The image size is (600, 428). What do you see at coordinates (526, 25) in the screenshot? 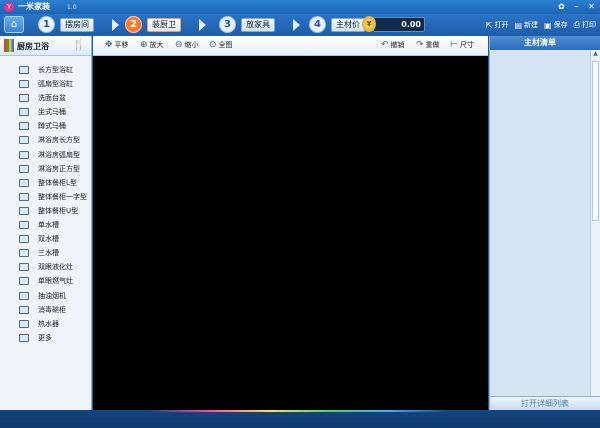
I see `new-button: ▤ 新建` at bounding box center [526, 25].